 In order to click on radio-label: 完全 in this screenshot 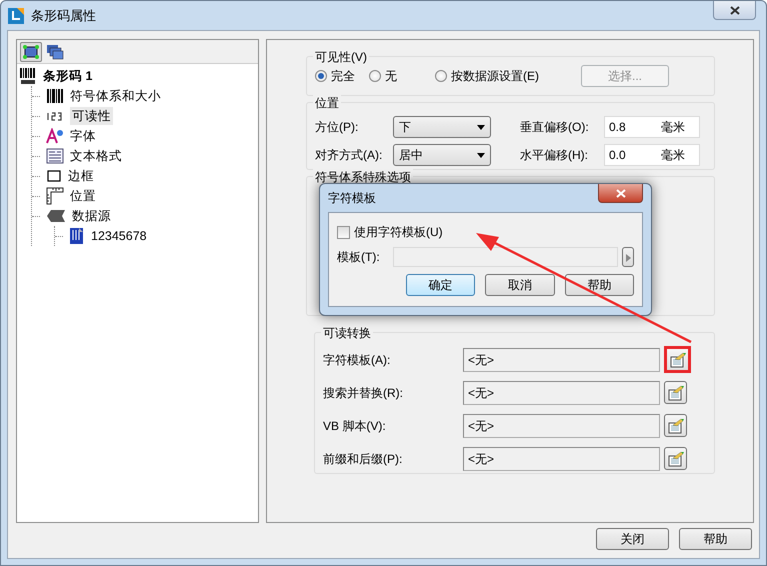, I will do `click(343, 76)`.